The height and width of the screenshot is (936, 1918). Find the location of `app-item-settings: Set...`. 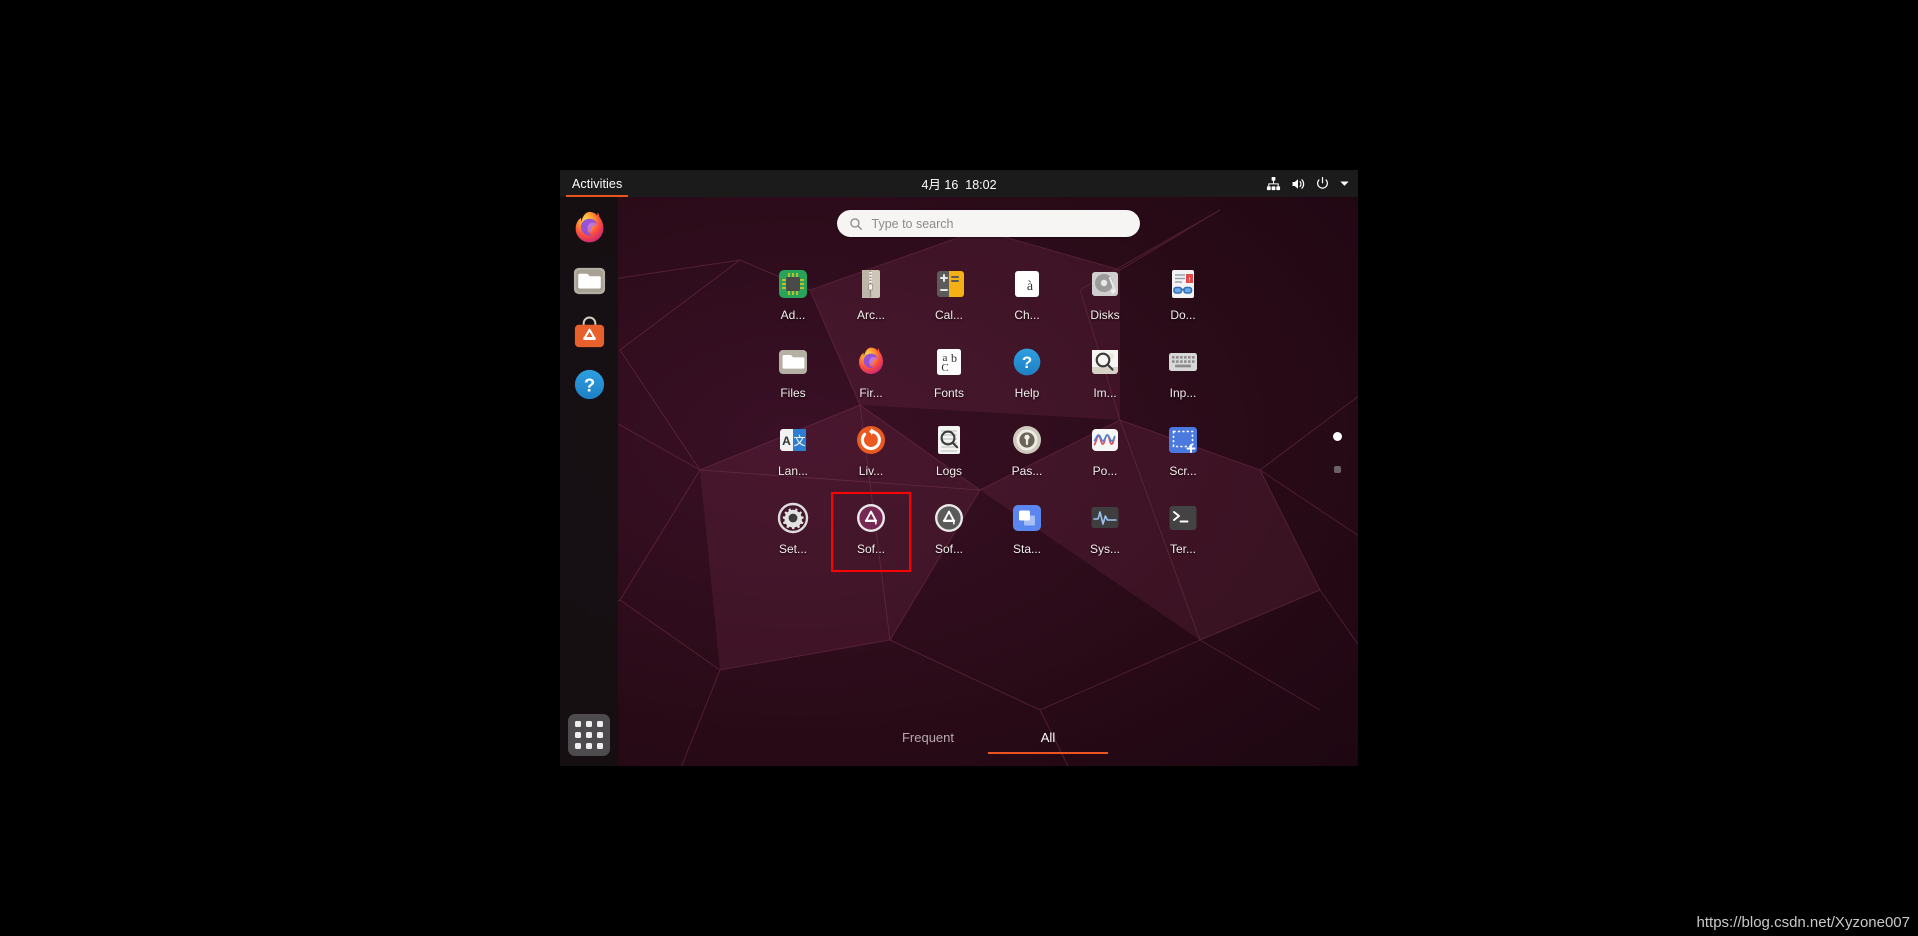

app-item-settings: Set... is located at coordinates (793, 532).